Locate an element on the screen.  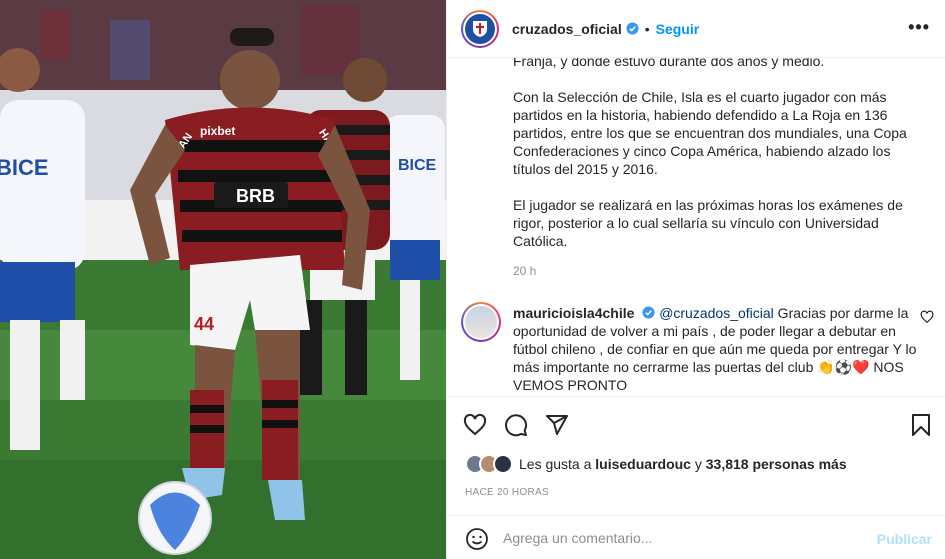
account-avatar is located at coordinates (480, 28).